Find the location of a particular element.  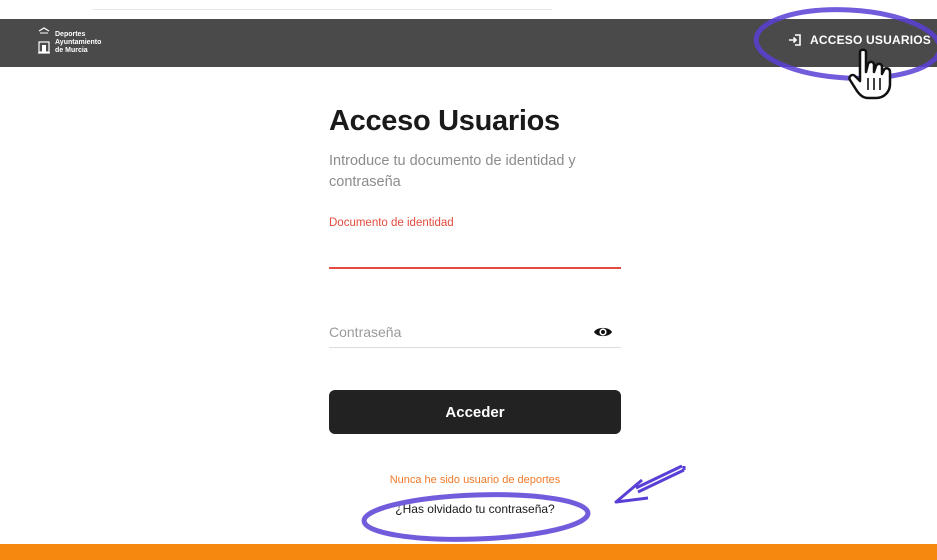

password-field is located at coordinates (475, 333).